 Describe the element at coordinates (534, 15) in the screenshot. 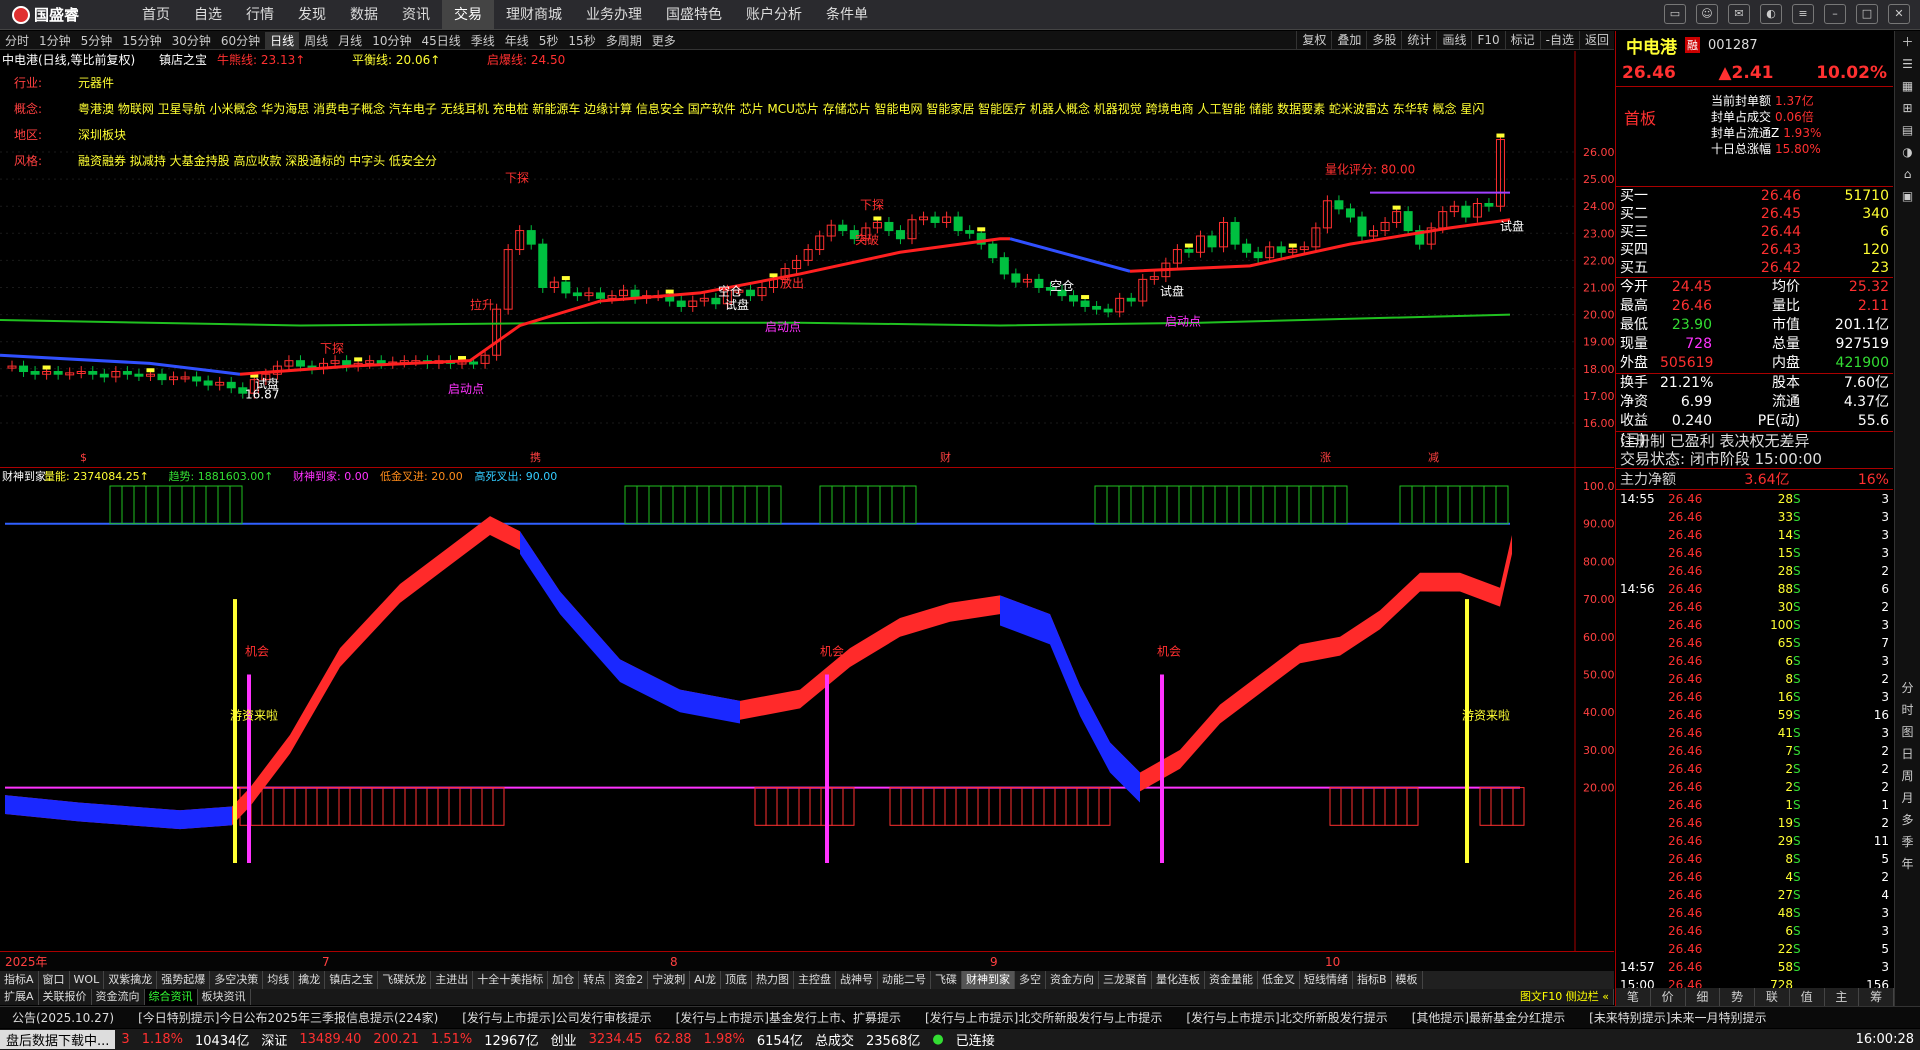

I see `nav-item: 理财商城` at that location.